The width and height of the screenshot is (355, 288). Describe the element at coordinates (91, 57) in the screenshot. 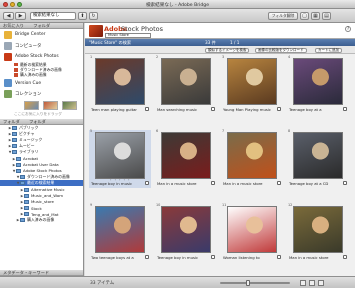

I see `thumbnail-number: 1` at that location.